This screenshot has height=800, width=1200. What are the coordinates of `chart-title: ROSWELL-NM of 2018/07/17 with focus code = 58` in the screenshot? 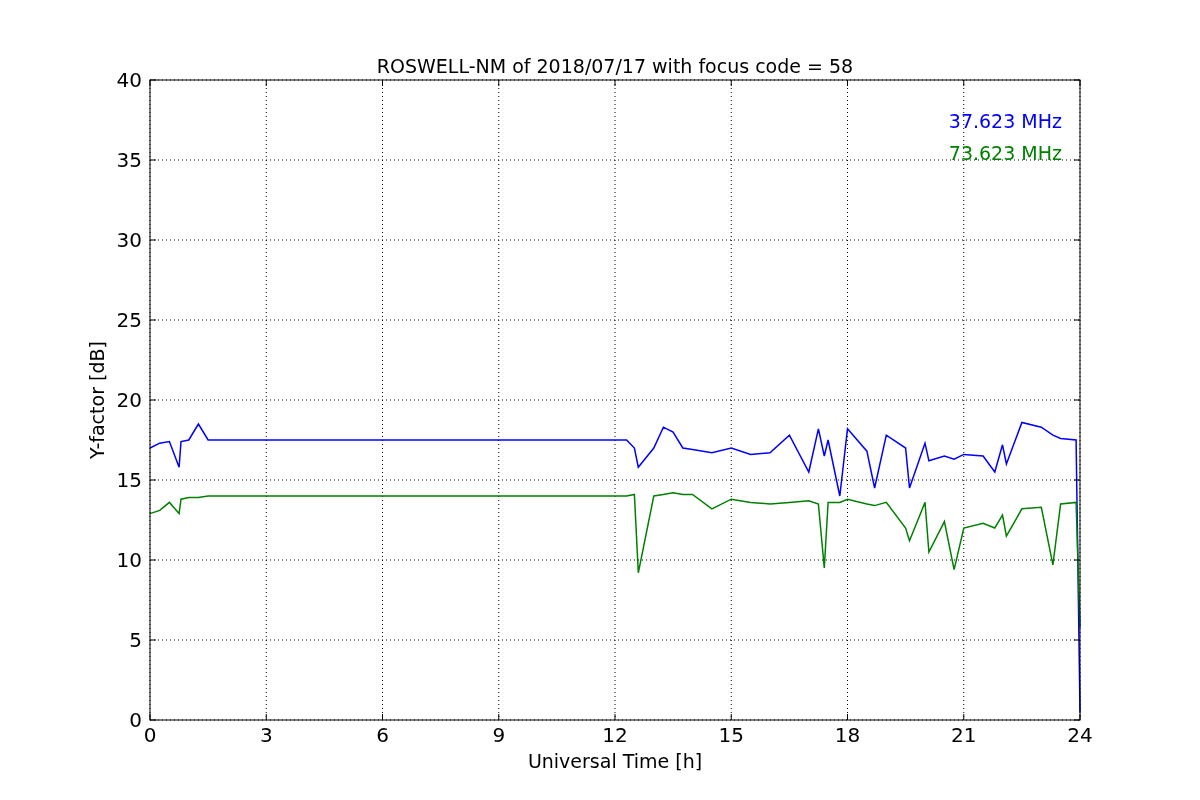 It's located at (615, 66).